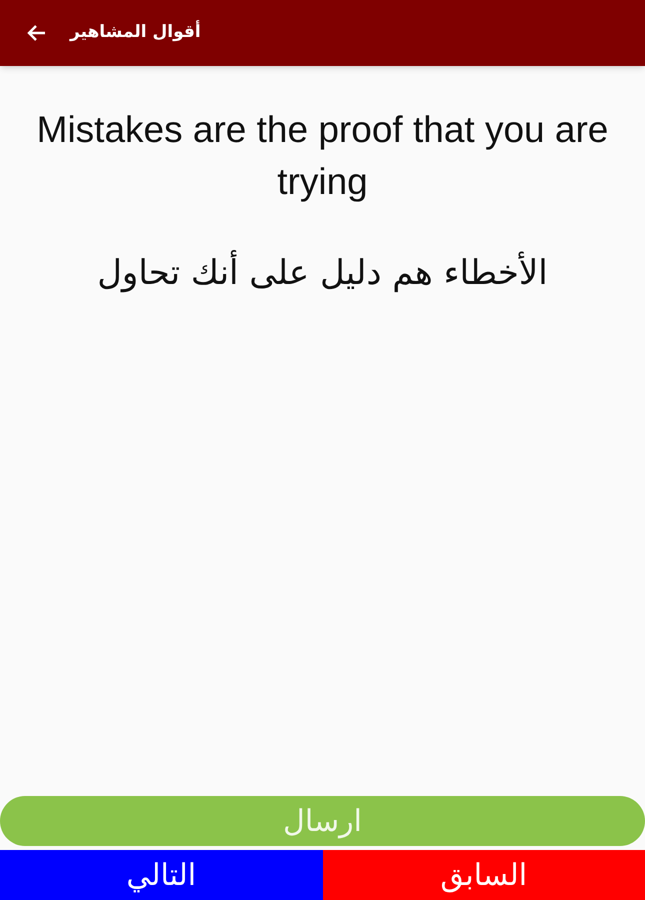  I want to click on quote-arabic: الأخطاء هم دليل على أنك تحاول, so click(322, 273).